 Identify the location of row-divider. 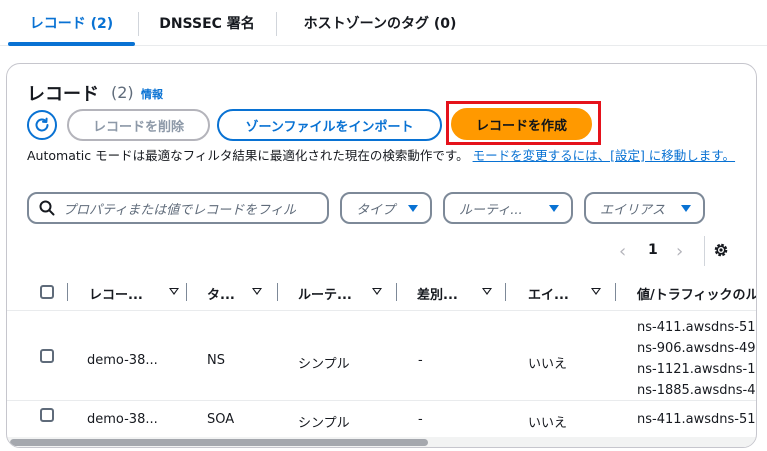
(381, 400).